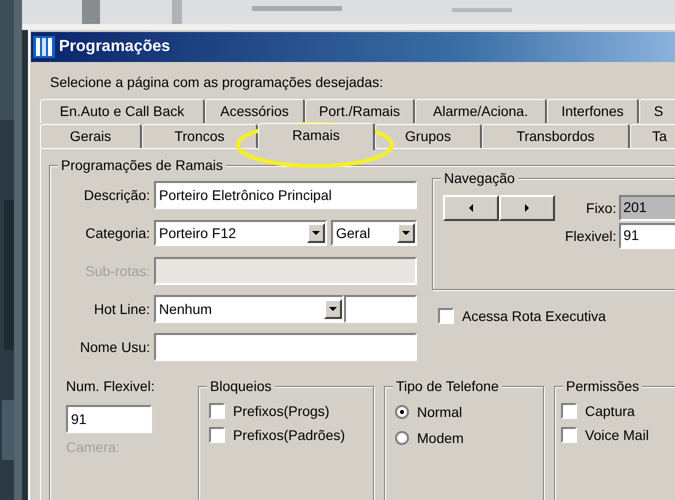  What do you see at coordinates (117, 233) in the screenshot?
I see `field-label: Categoria:` at bounding box center [117, 233].